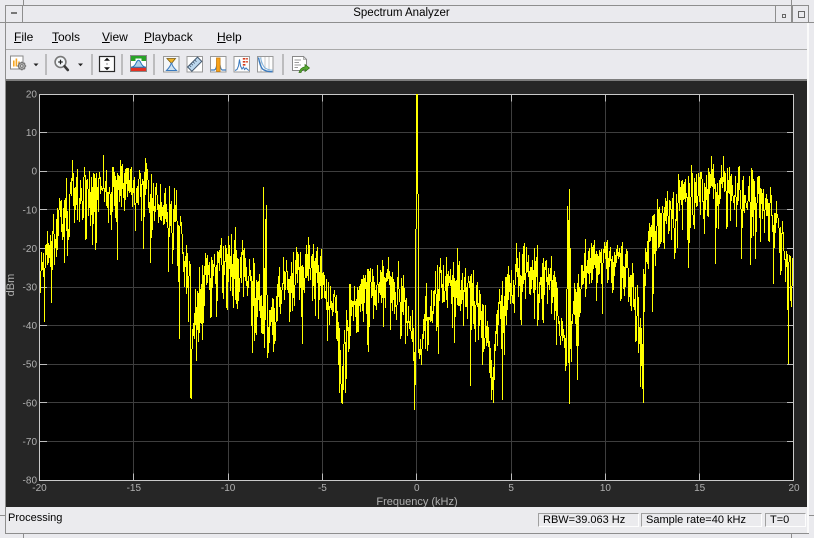 The image size is (814, 538). What do you see at coordinates (30, 365) in the screenshot?
I see `svg-text: -50` at bounding box center [30, 365].